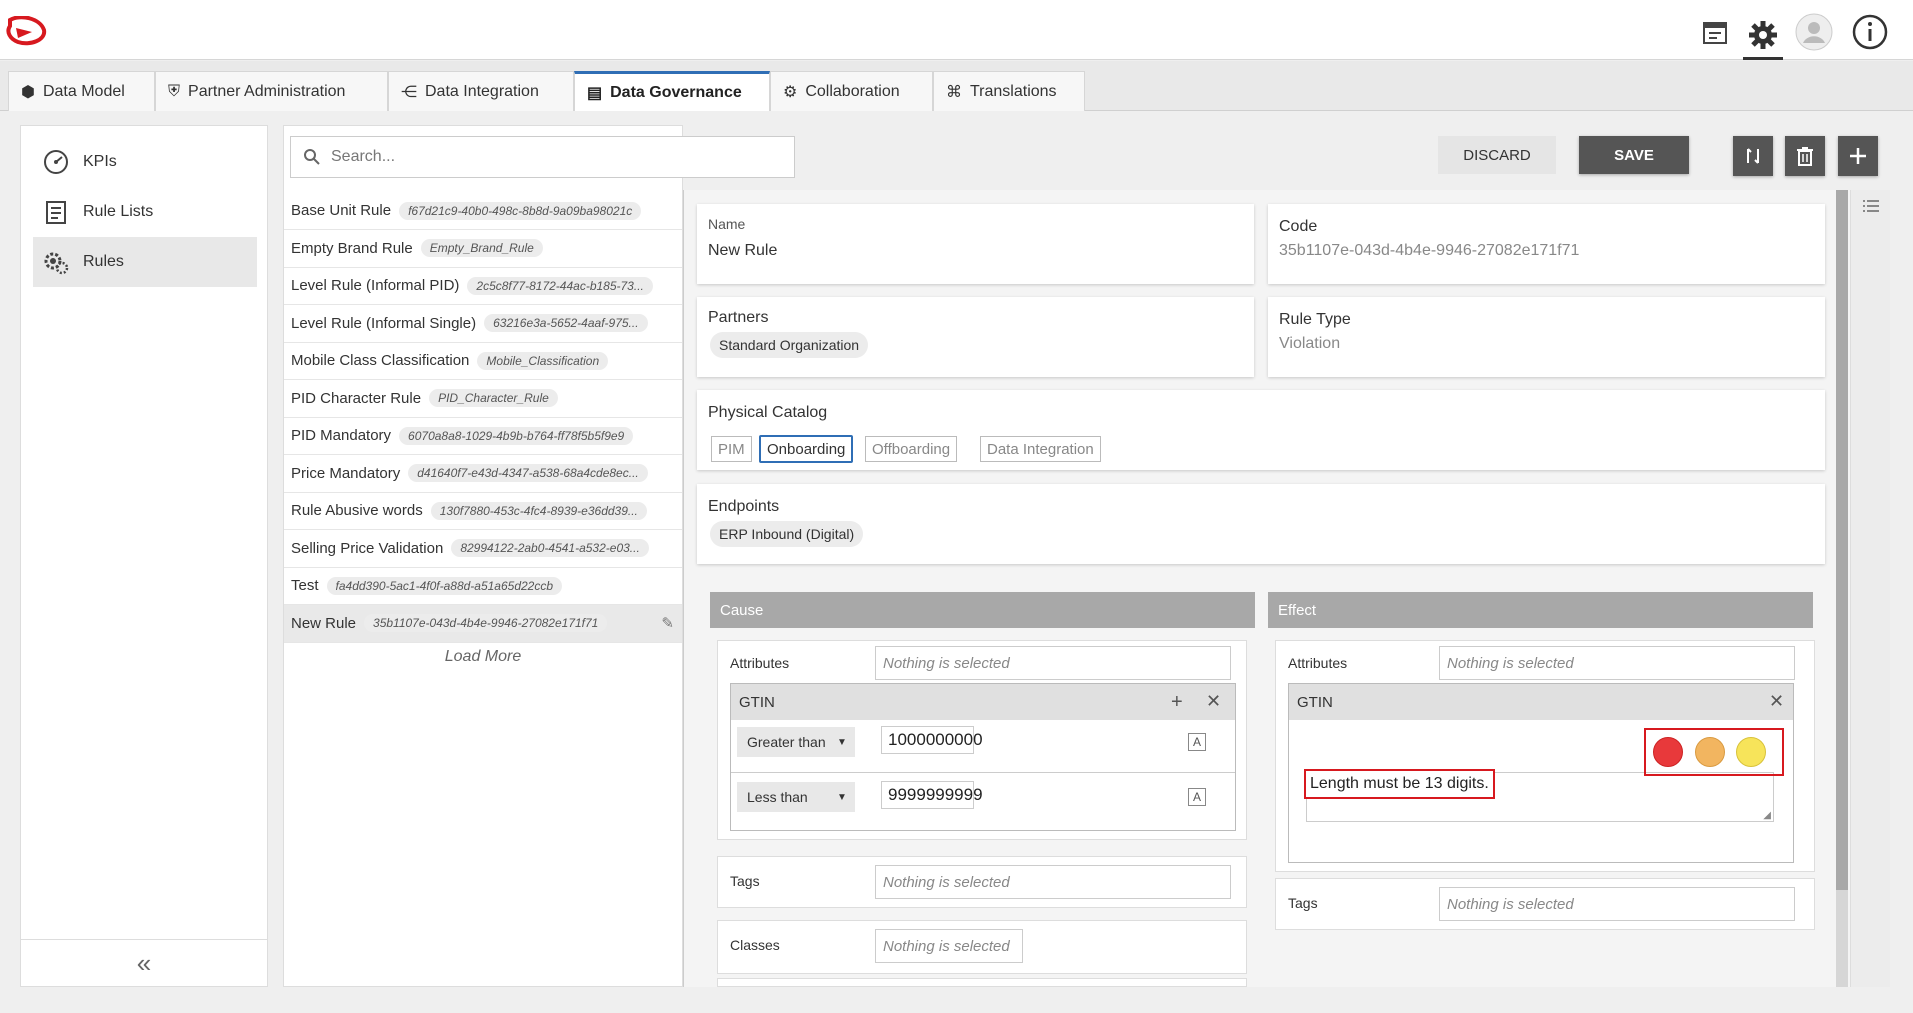  What do you see at coordinates (144, 556) in the screenshot?
I see `left-navigation: KPIs Rule Lists Rules «` at bounding box center [144, 556].